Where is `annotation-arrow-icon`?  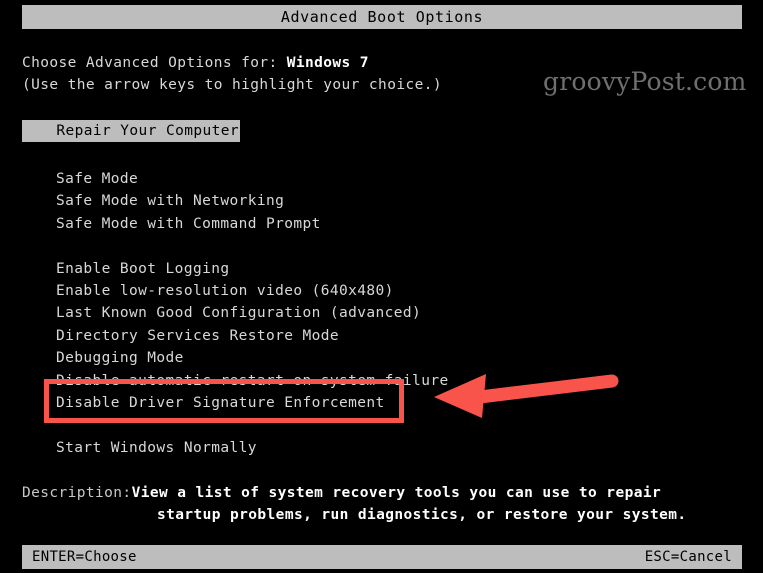 annotation-arrow-icon is located at coordinates (526, 396).